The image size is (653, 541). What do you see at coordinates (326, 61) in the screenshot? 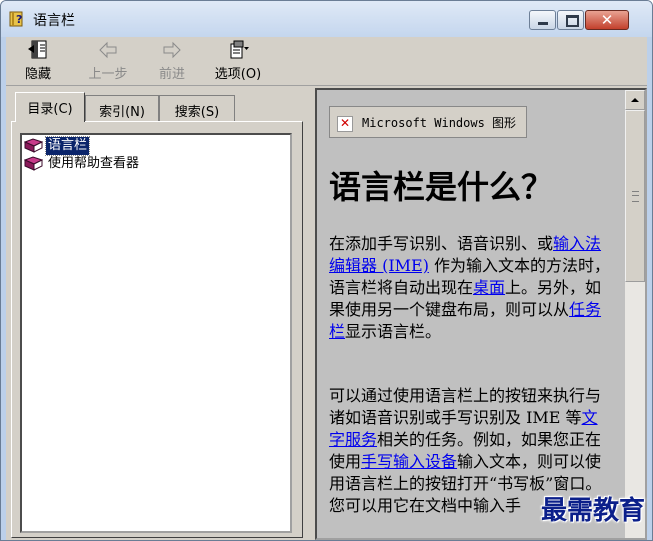
I see `toolbar: 隐藏 上一步 前进 选项(O)` at bounding box center [326, 61].